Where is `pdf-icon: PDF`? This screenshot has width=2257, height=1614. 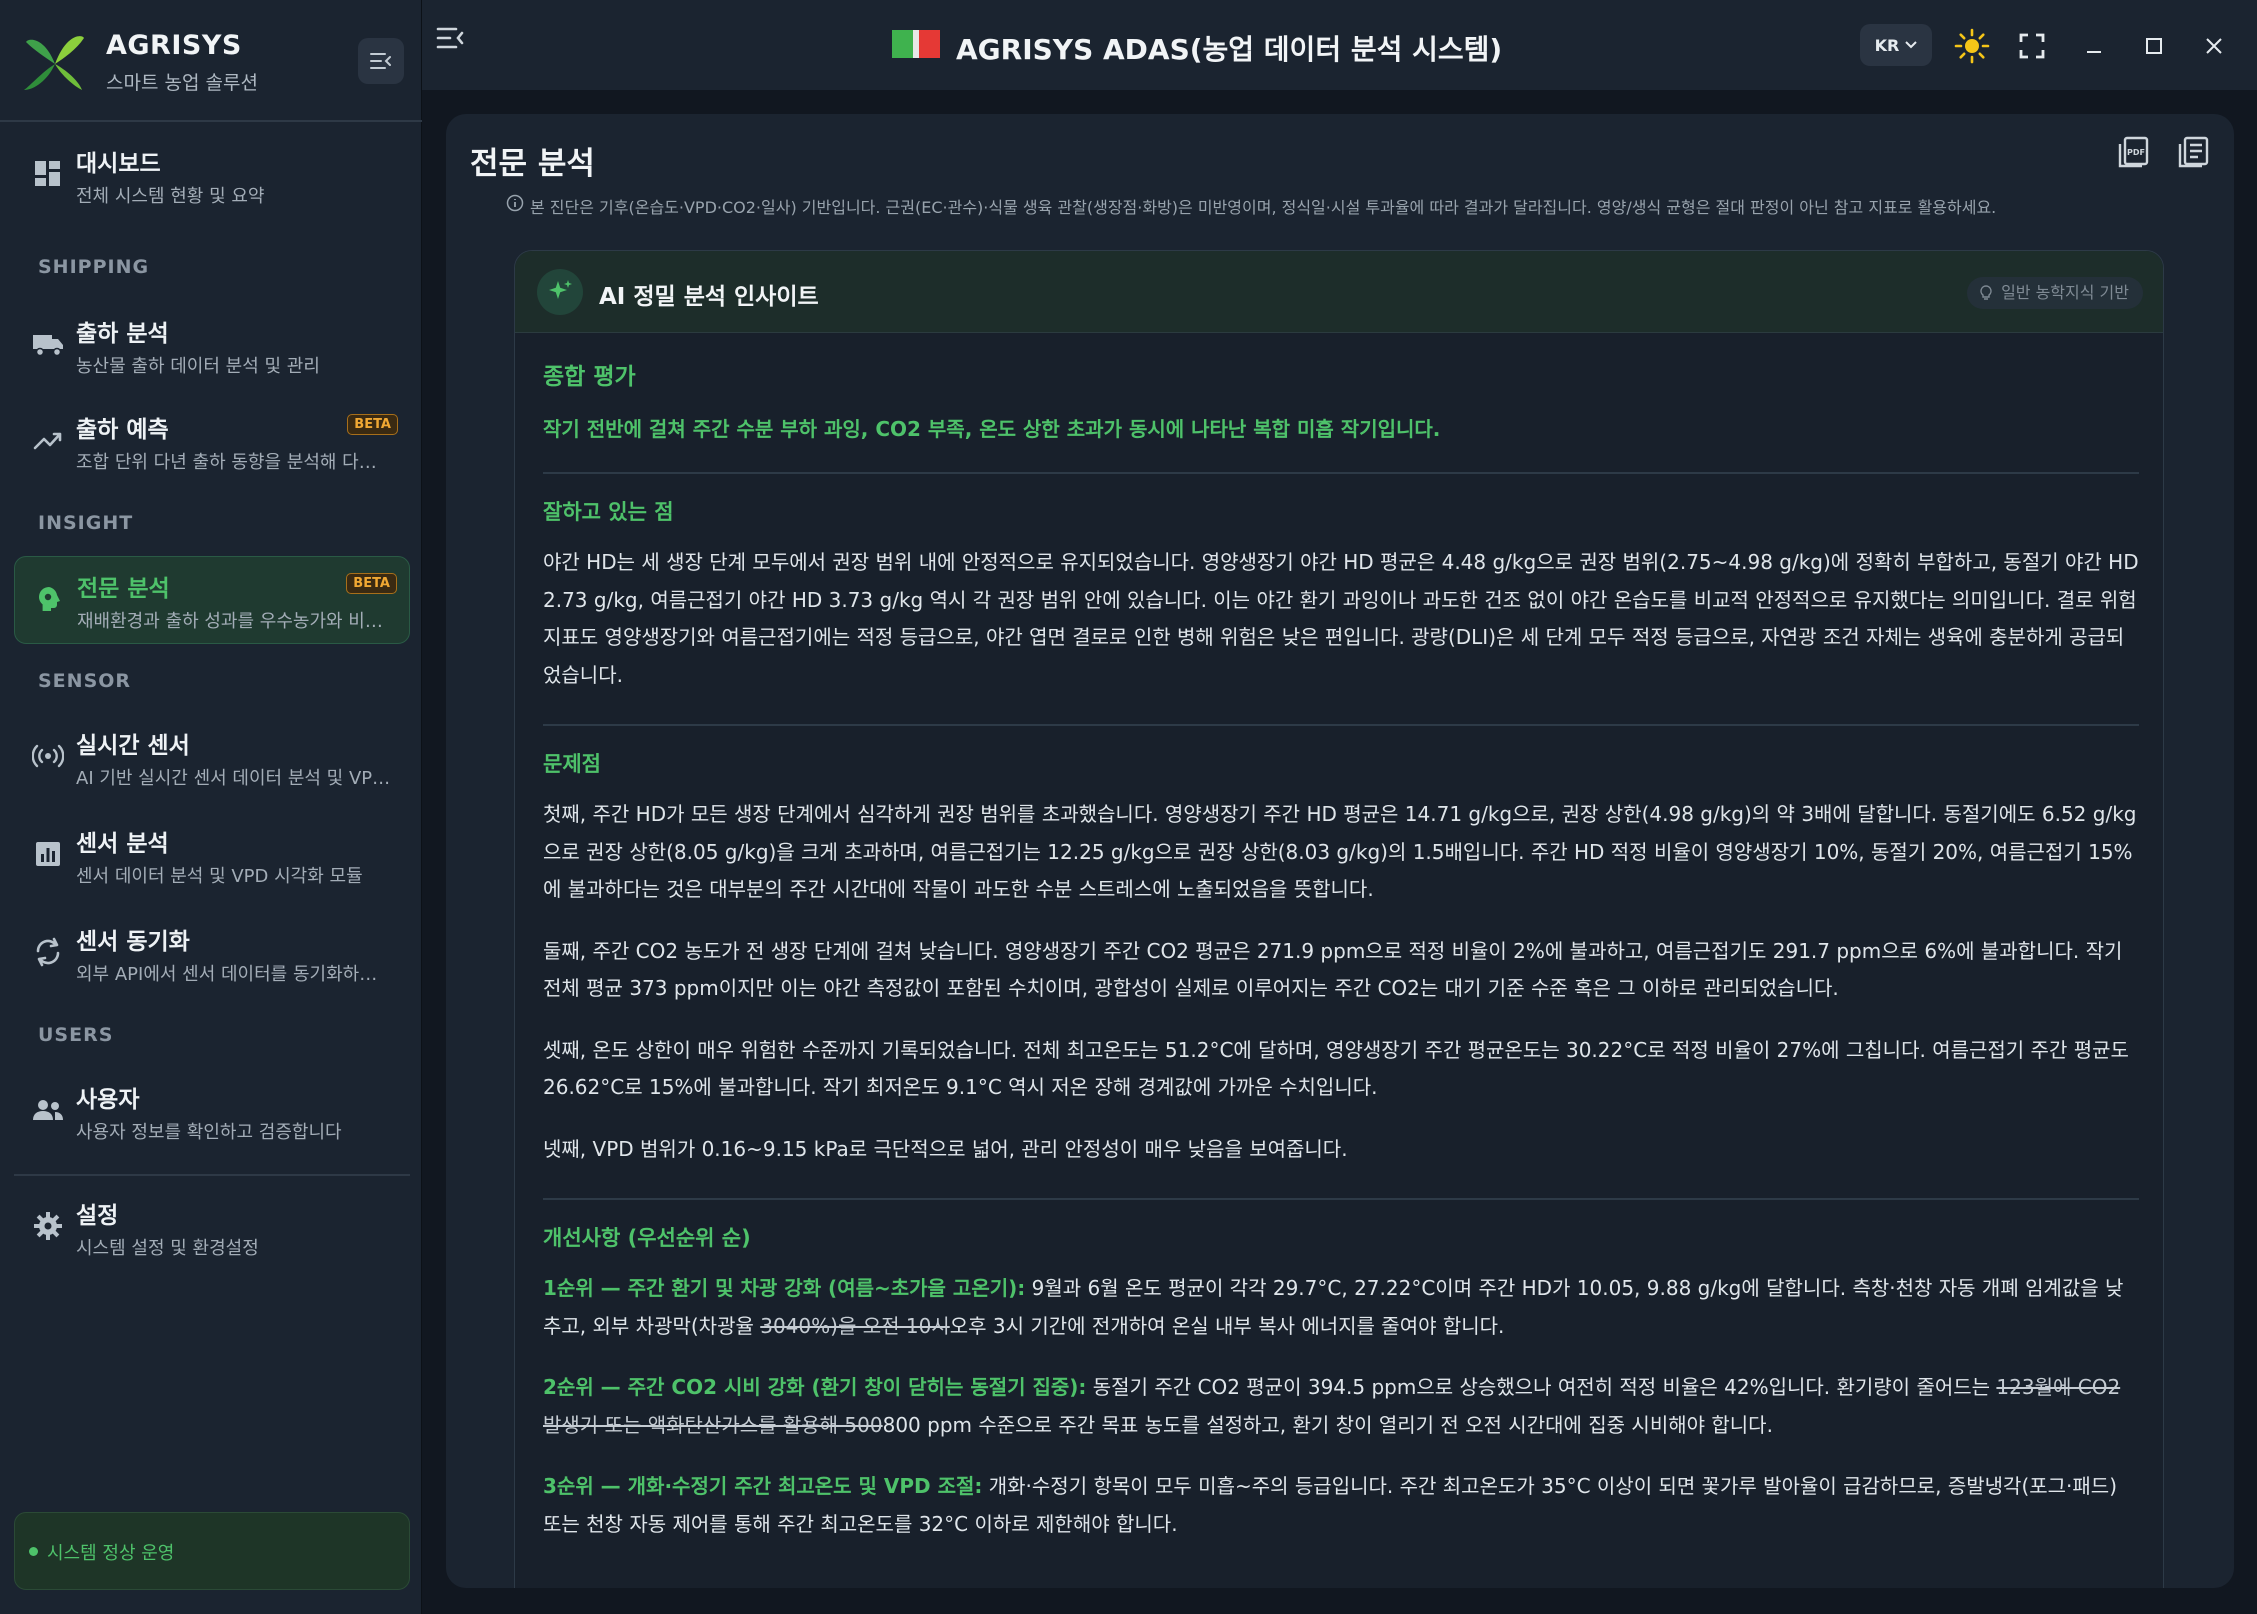 pdf-icon: PDF is located at coordinates (2133, 152).